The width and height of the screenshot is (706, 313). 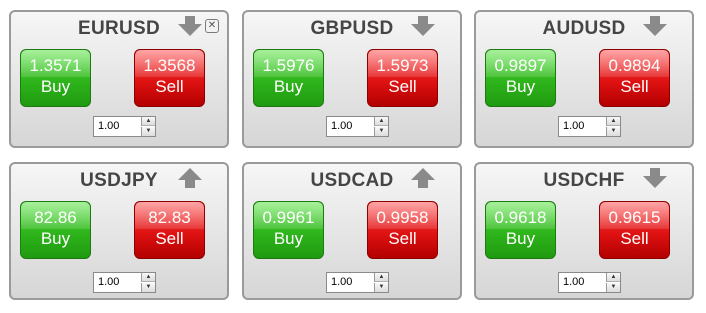 What do you see at coordinates (119, 79) in the screenshot?
I see `currency-panel-eurusd: EURUSD ✕ 1.3571 Buy 1.3568 Sell 1.00 ▲ ▼` at bounding box center [119, 79].